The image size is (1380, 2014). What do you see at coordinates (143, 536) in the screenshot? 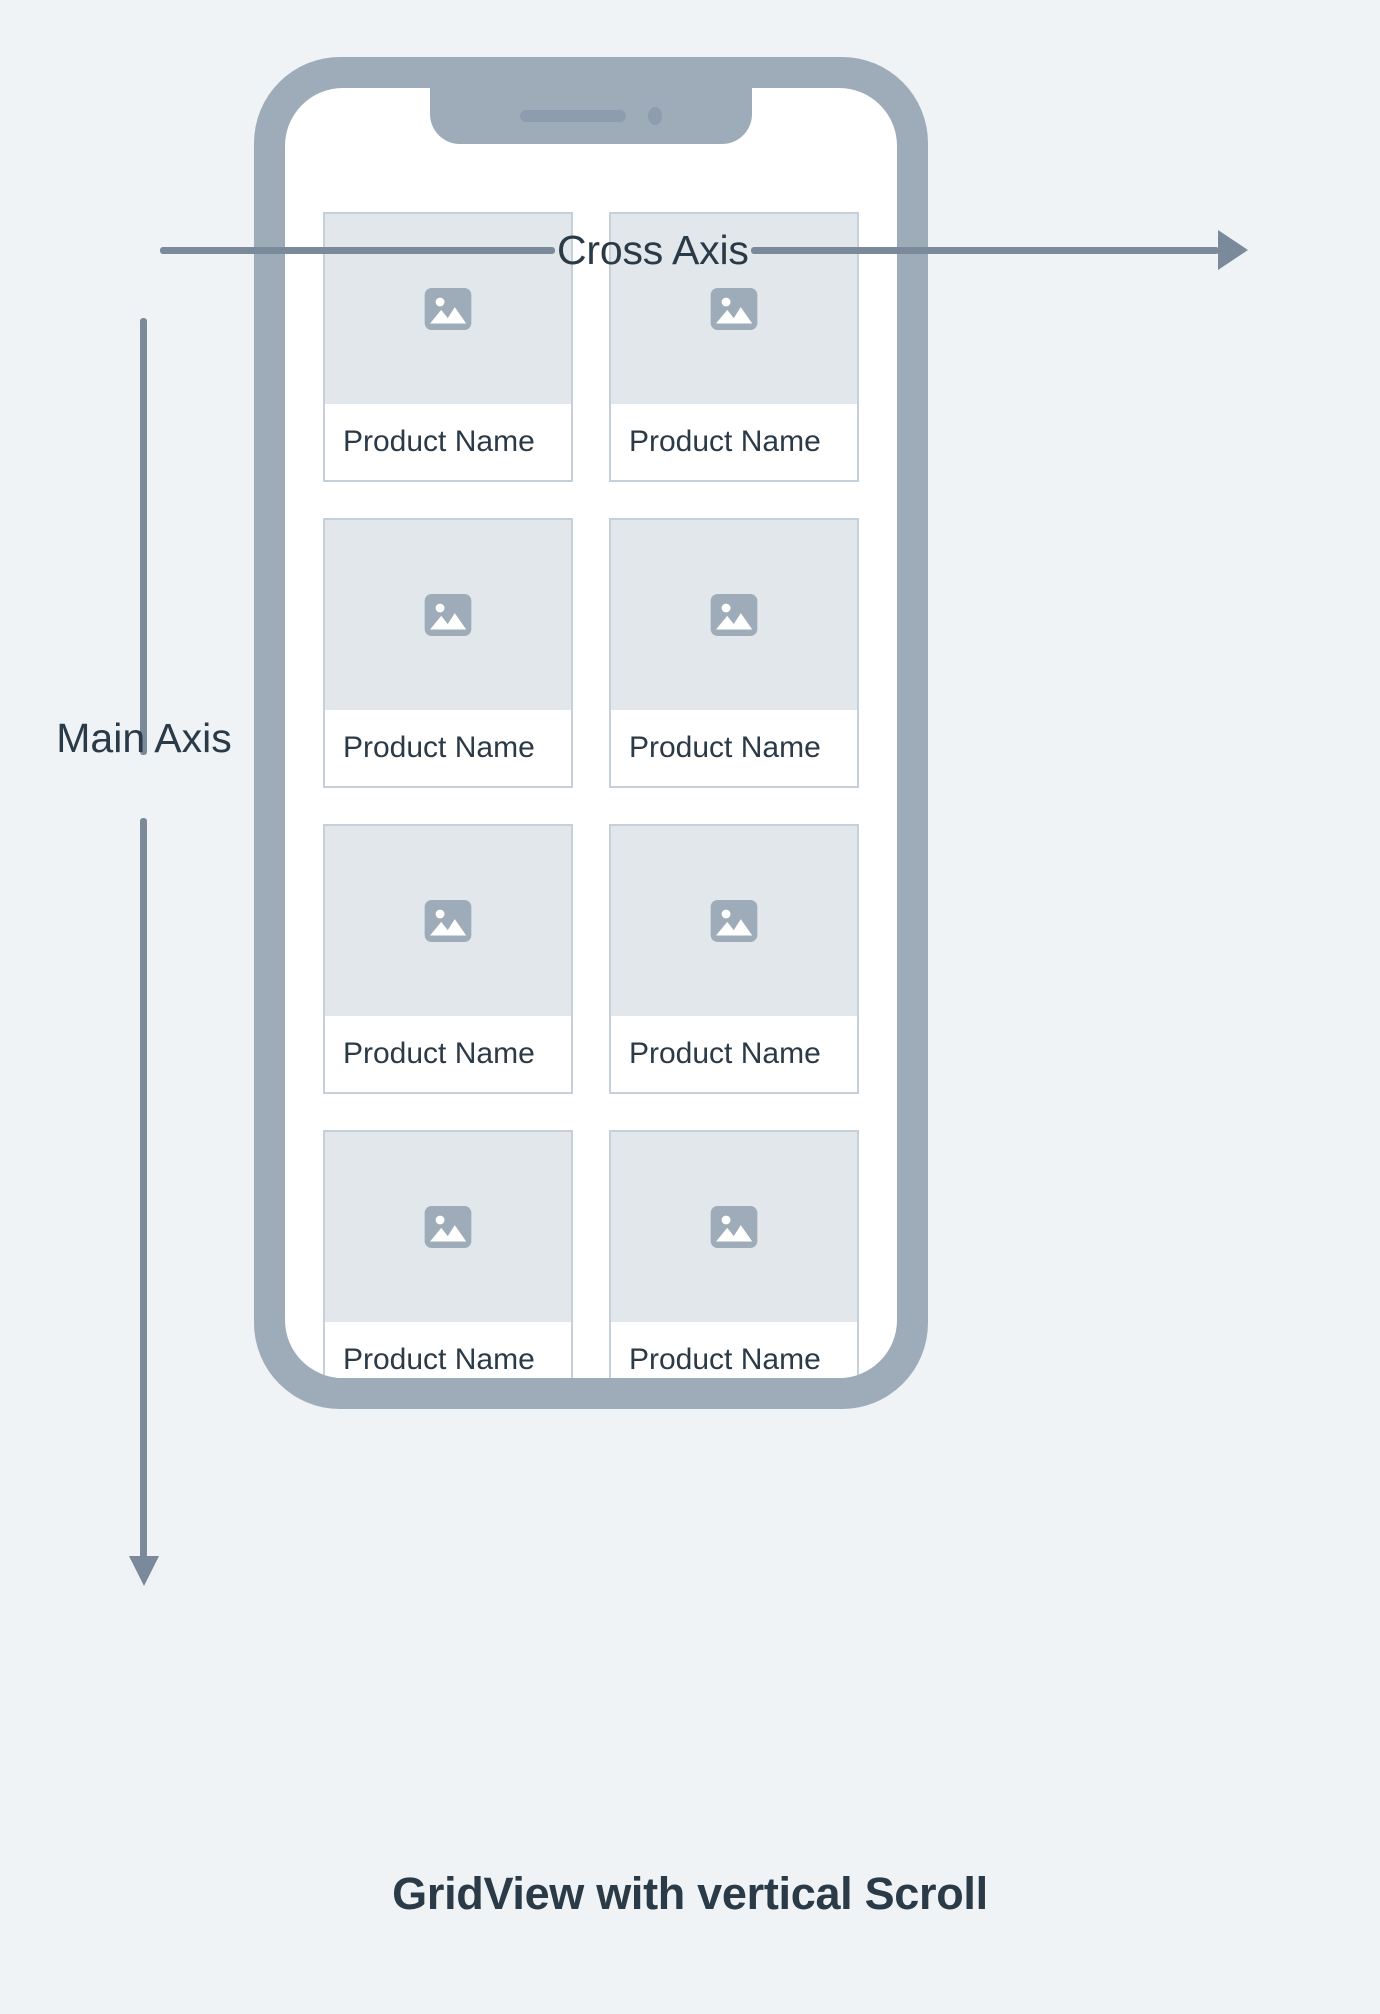
I see `main-axis-line-top` at bounding box center [143, 536].